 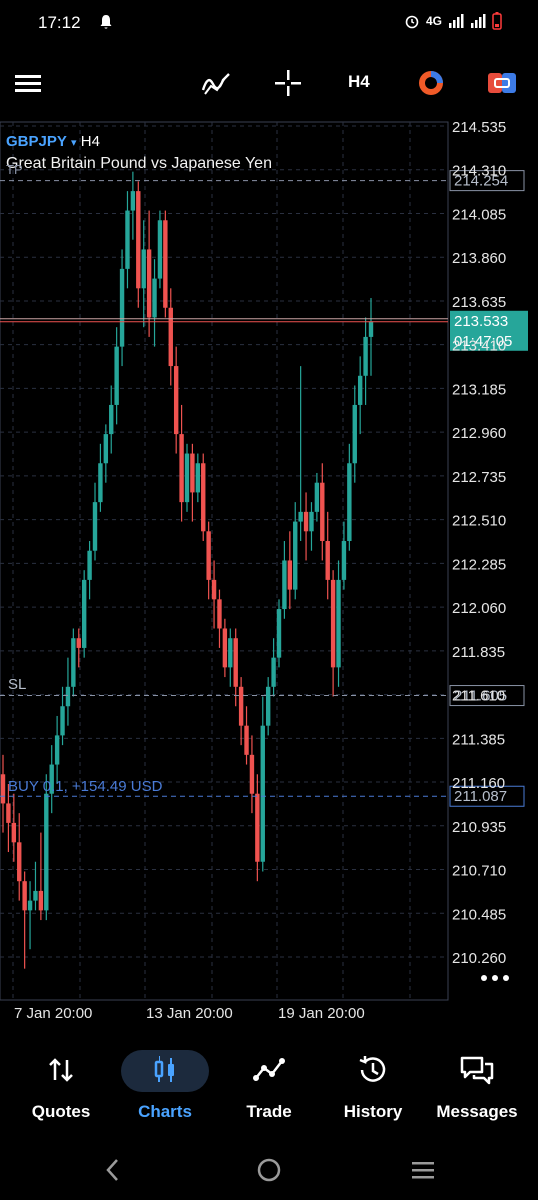 What do you see at coordinates (497, 21) in the screenshot?
I see `battery-icon` at bounding box center [497, 21].